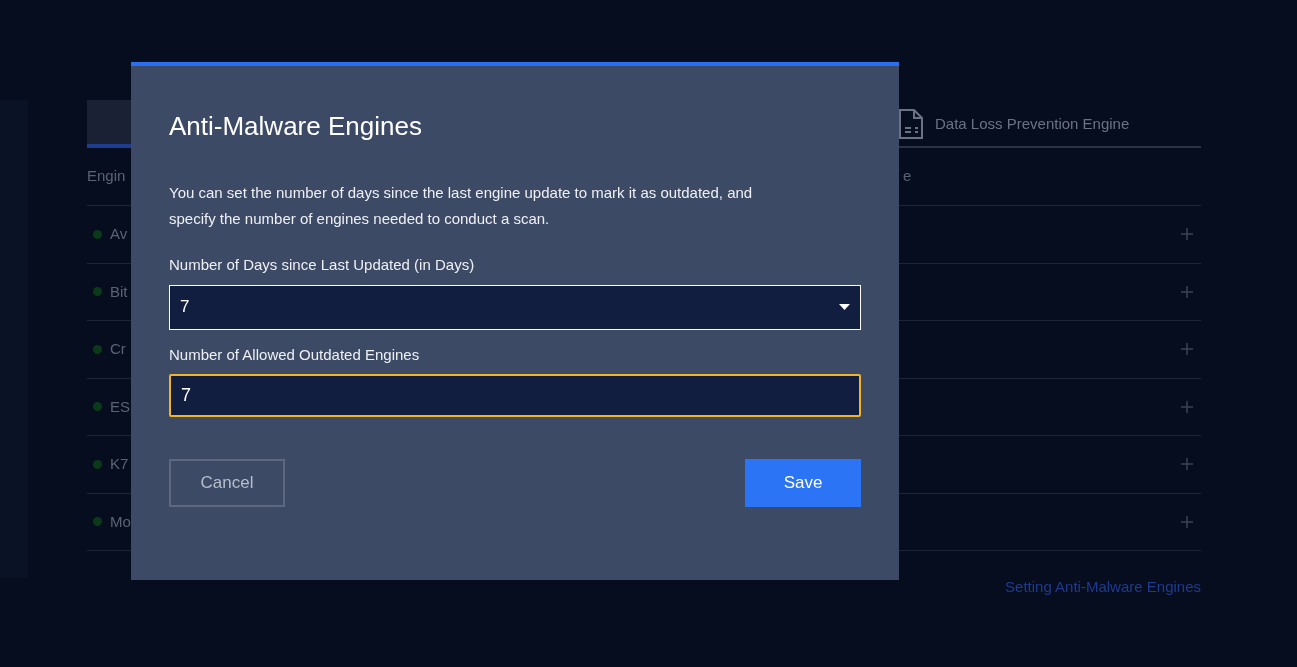  What do you see at coordinates (120, 521) in the screenshot?
I see `engine-name: Mo` at bounding box center [120, 521].